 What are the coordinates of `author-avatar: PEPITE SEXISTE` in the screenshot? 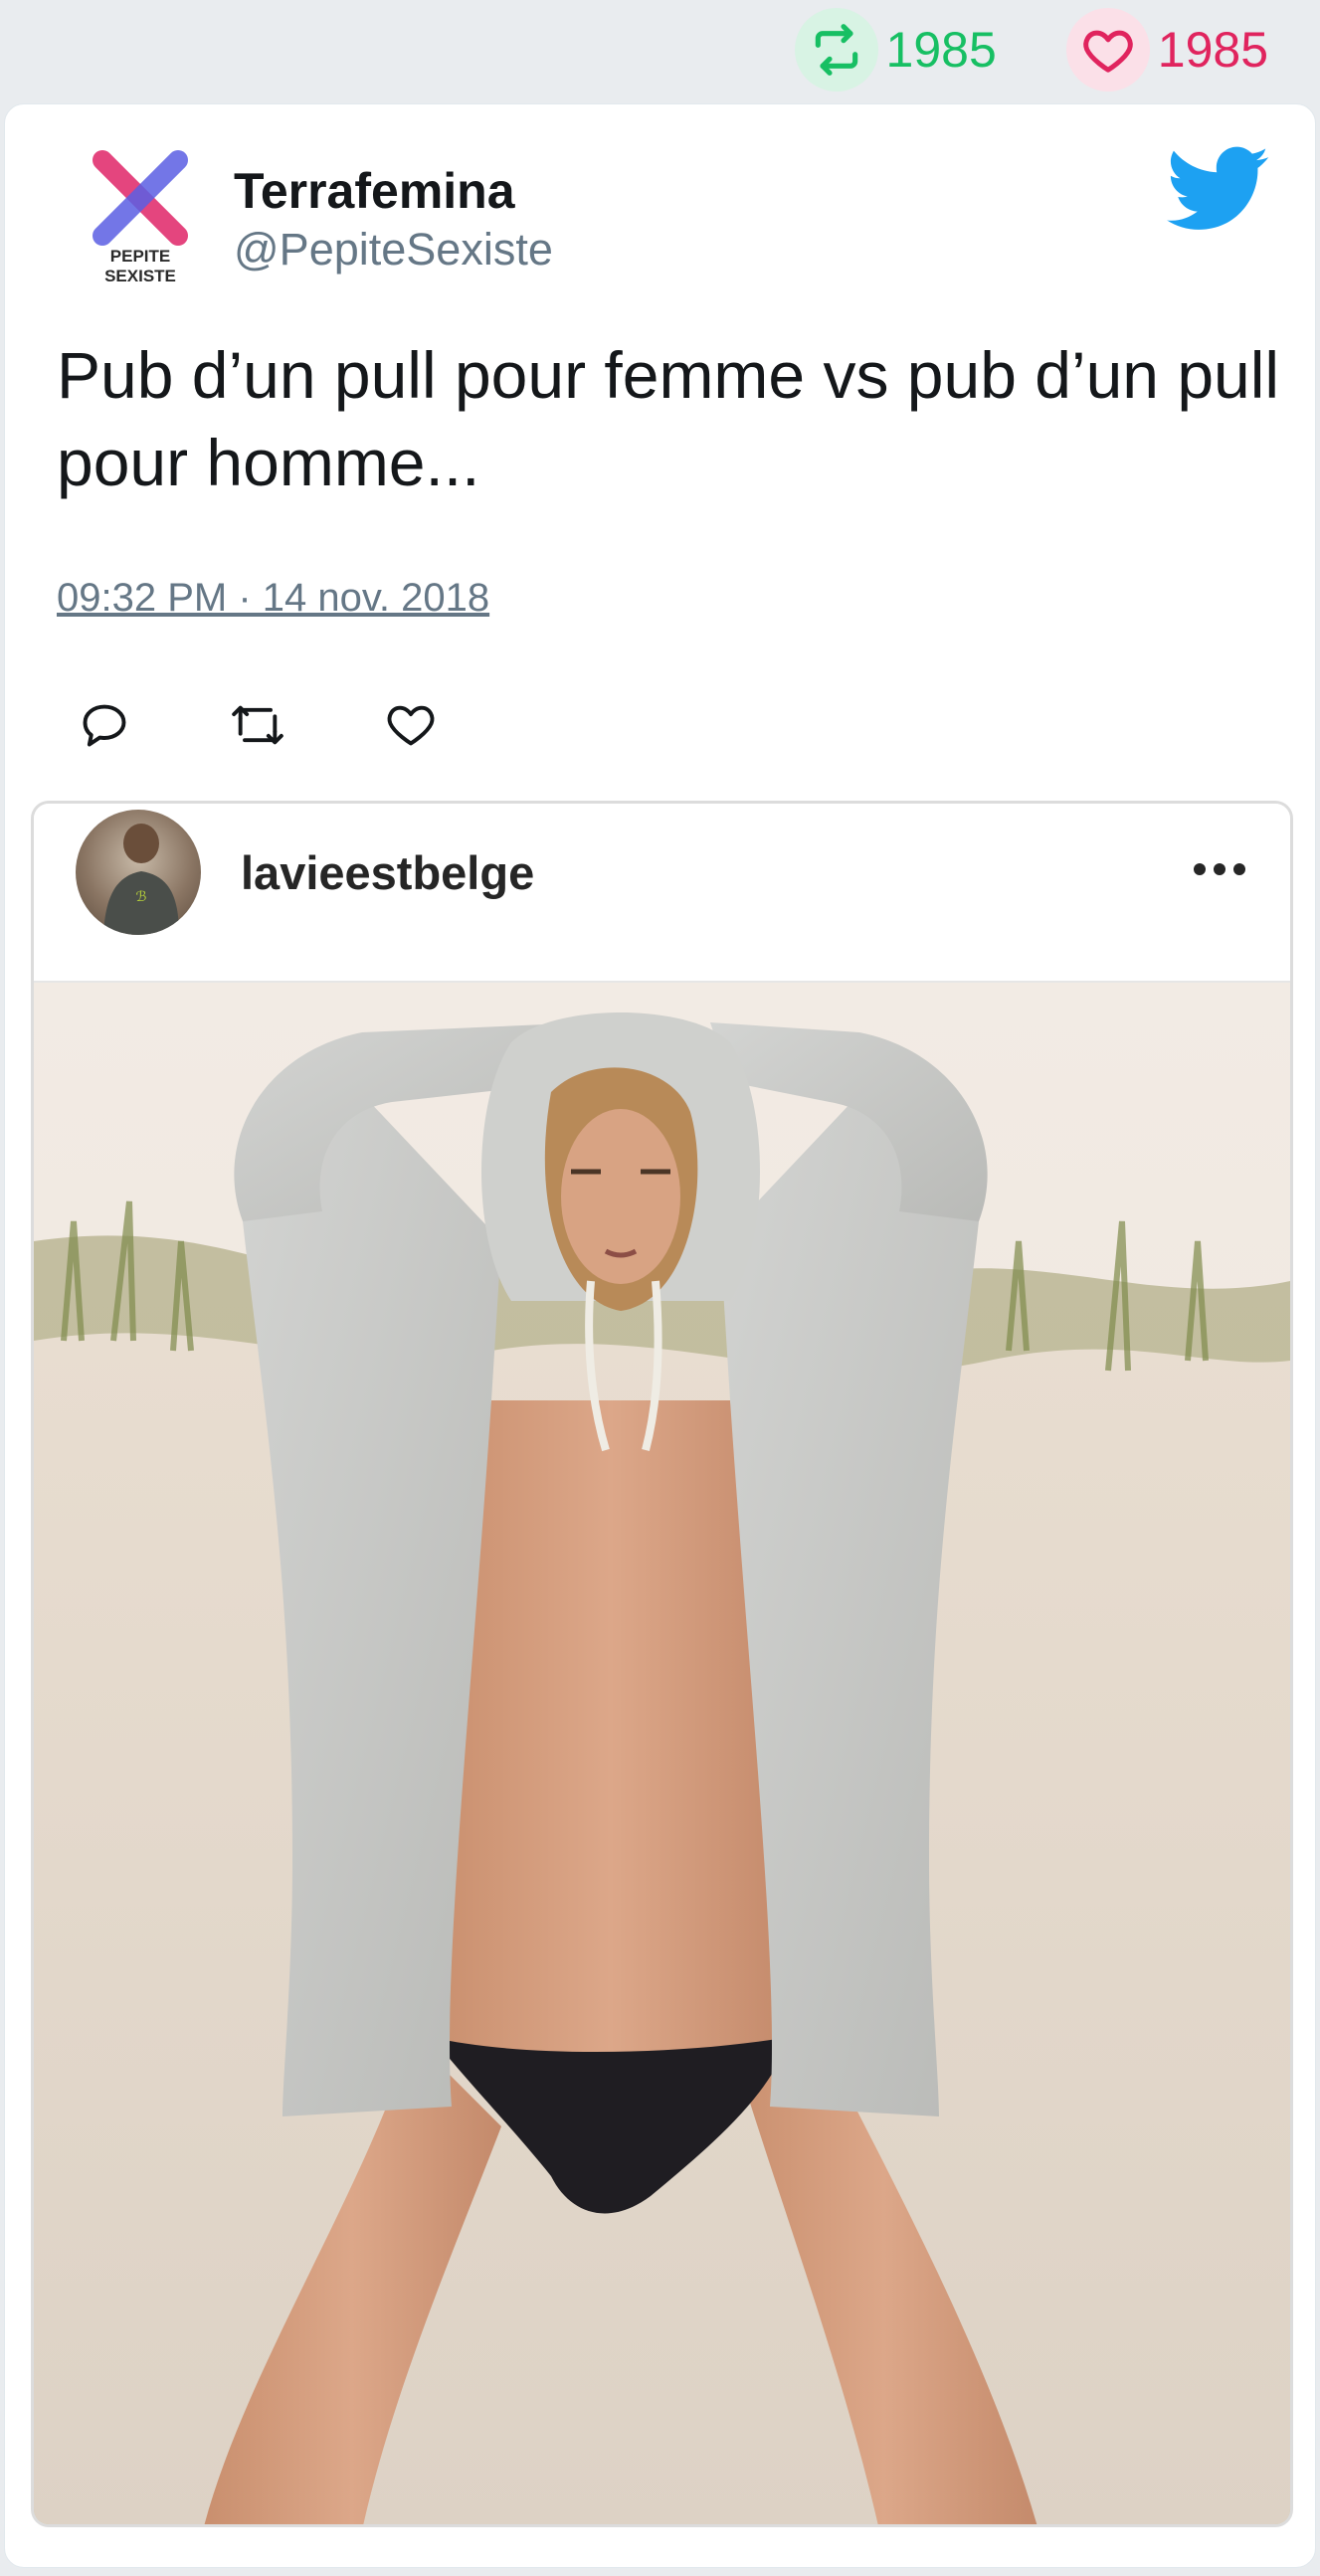 It's located at (141, 217).